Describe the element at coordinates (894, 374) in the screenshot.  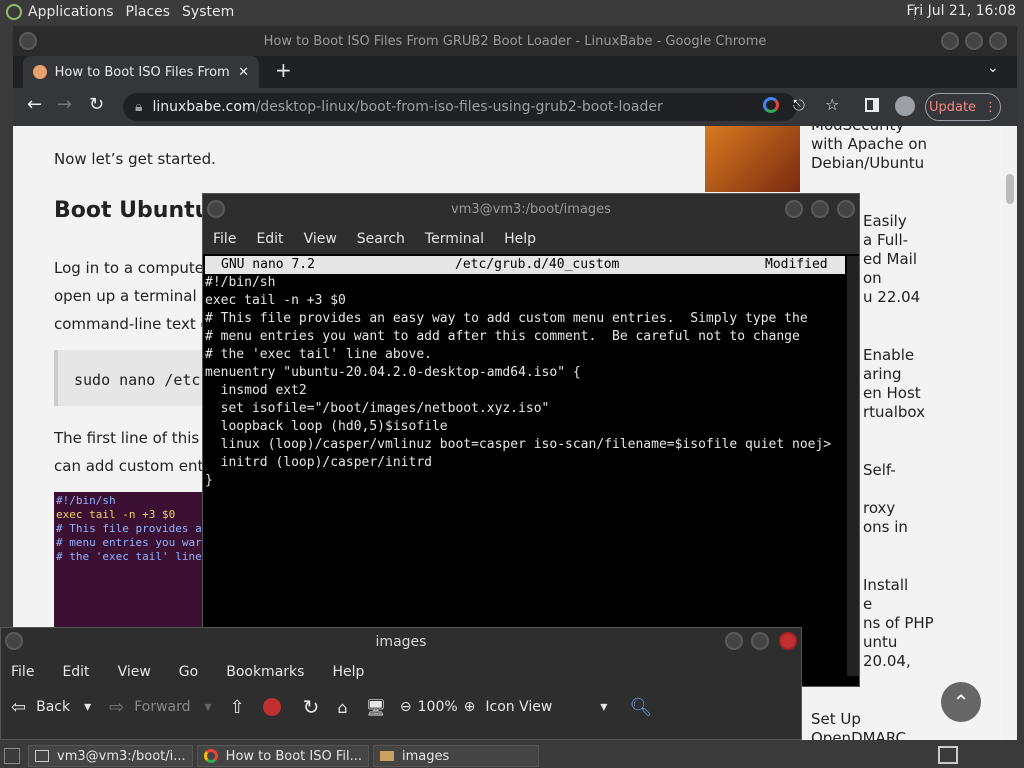
I see `sidebar-link: aring` at that location.